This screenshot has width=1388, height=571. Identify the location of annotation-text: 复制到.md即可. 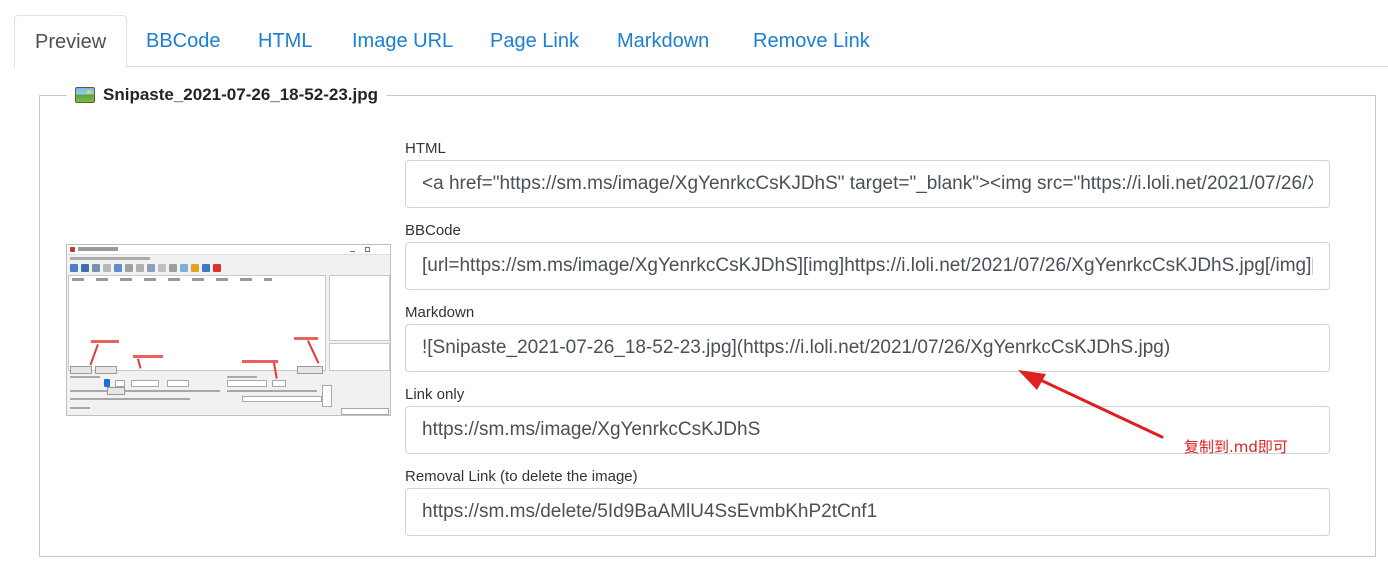
(1236, 447).